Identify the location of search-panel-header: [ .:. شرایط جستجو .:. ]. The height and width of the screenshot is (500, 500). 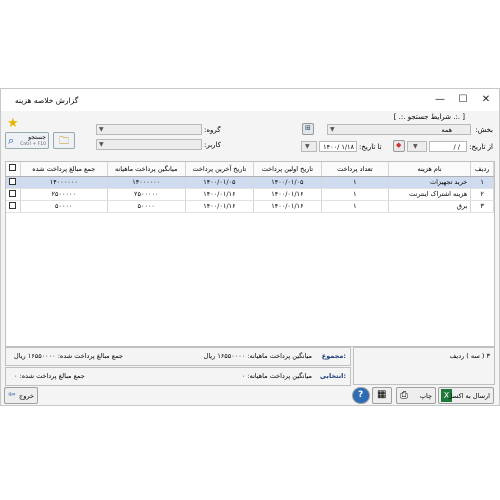
(429, 117).